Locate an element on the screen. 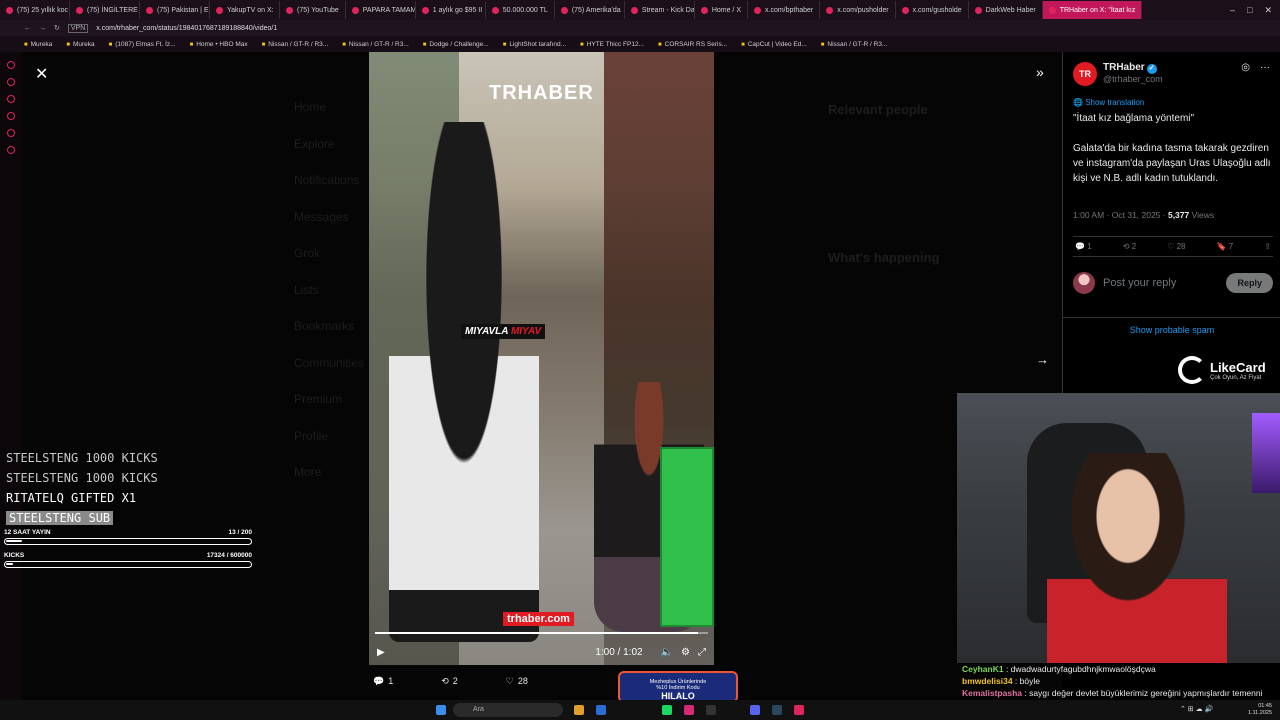  nav-item: Home is located at coordinates (310, 107).